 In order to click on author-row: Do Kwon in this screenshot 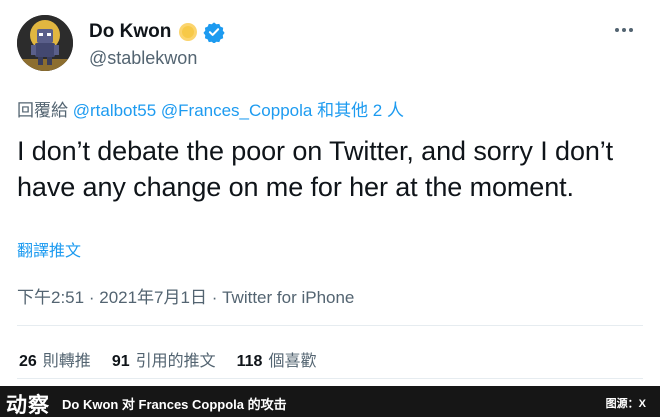, I will do `click(157, 32)`.